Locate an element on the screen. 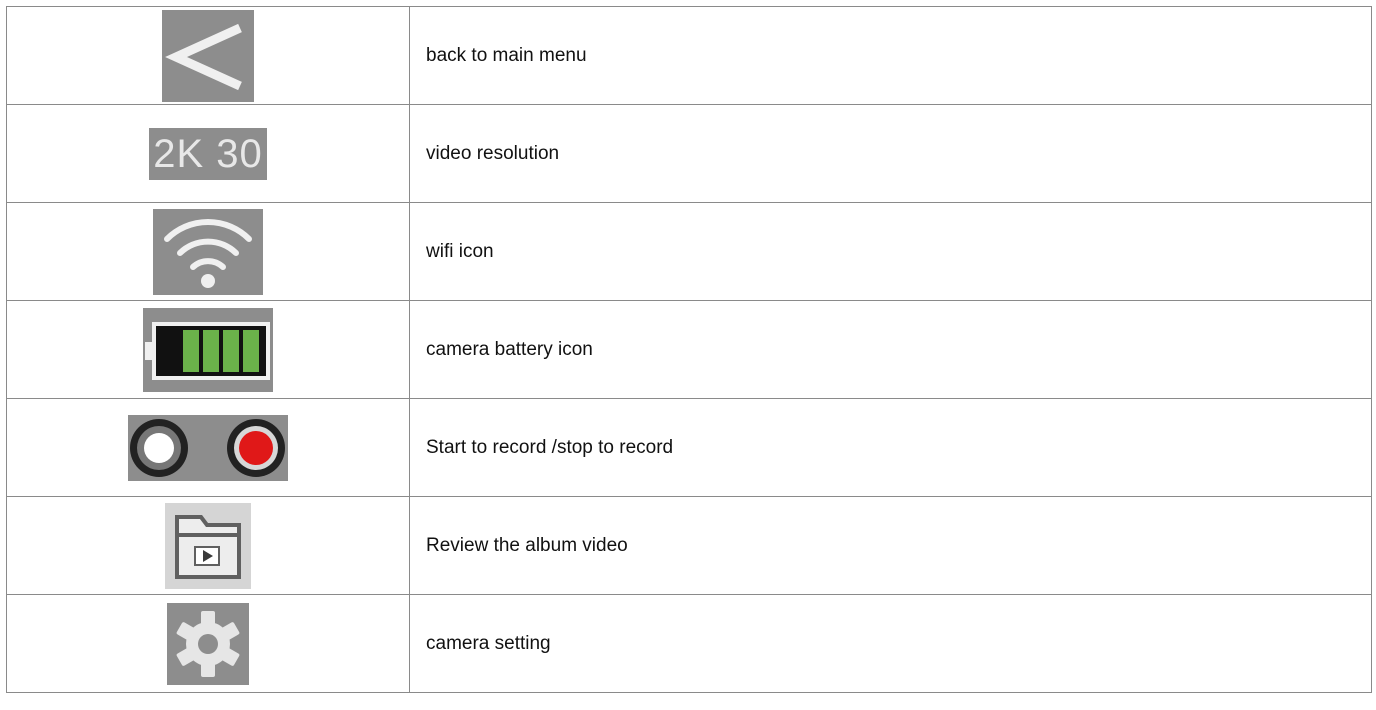  row-label: video resolution is located at coordinates (890, 153).